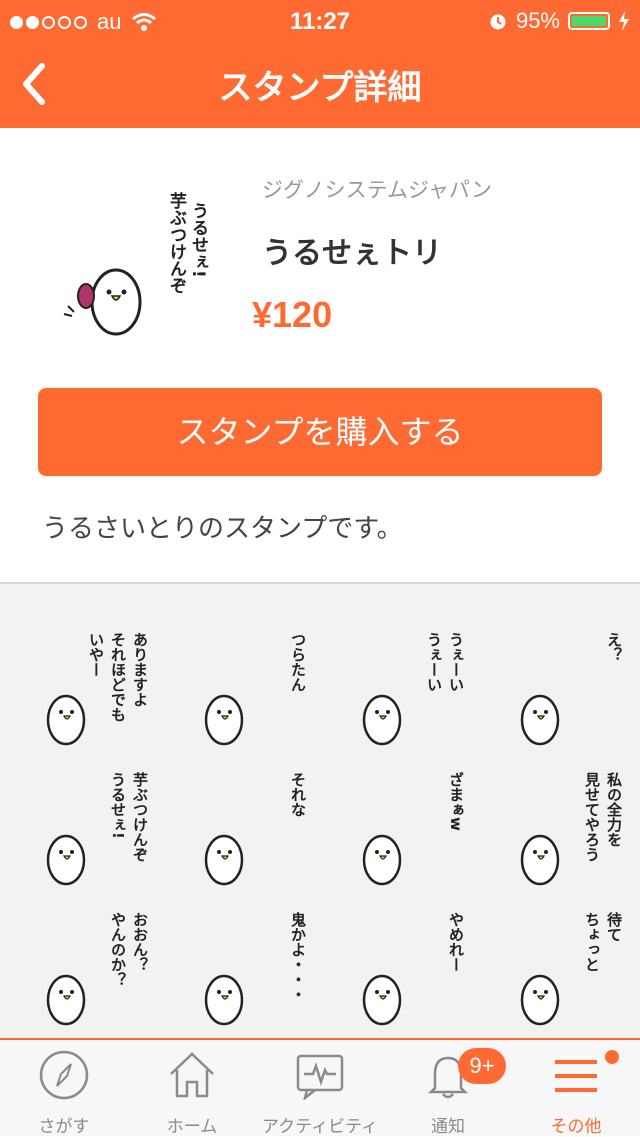 This screenshot has width=640, height=1137. I want to click on sticker-preview-image: うるせぇ! 芋ぶつけんぞ, so click(130, 264).